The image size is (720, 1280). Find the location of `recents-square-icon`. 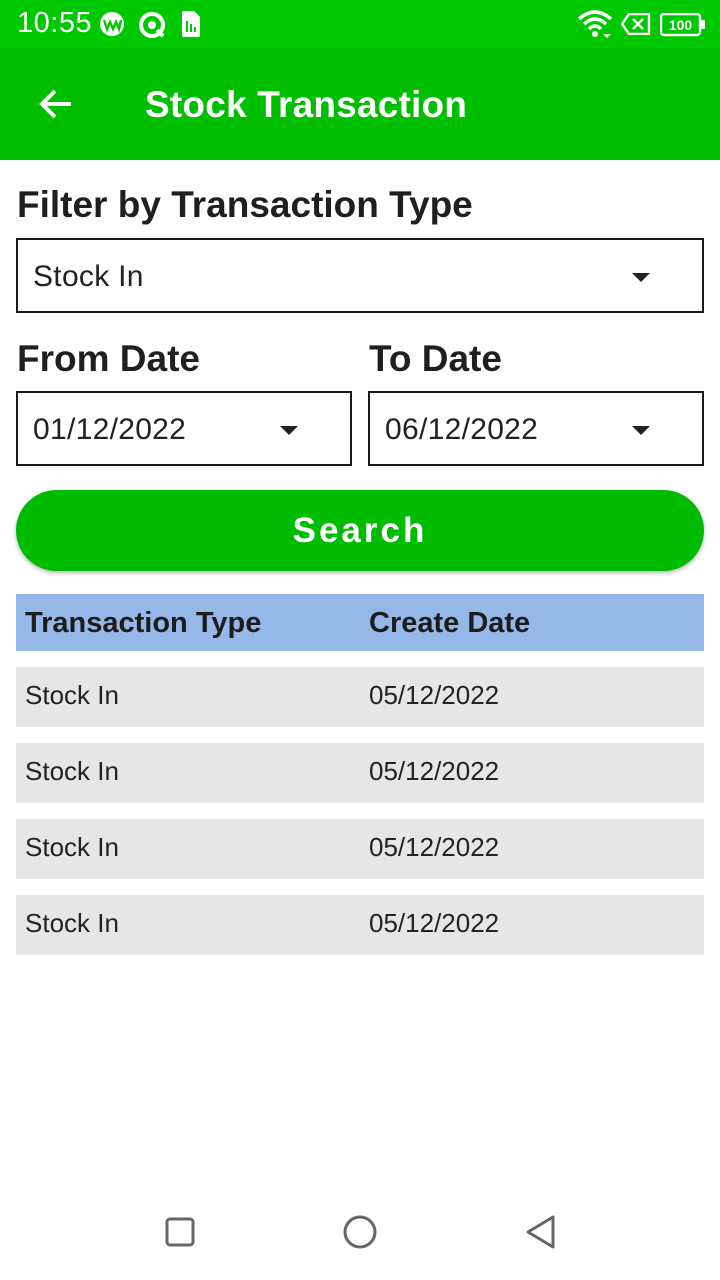

recents-square-icon is located at coordinates (180, 1232).